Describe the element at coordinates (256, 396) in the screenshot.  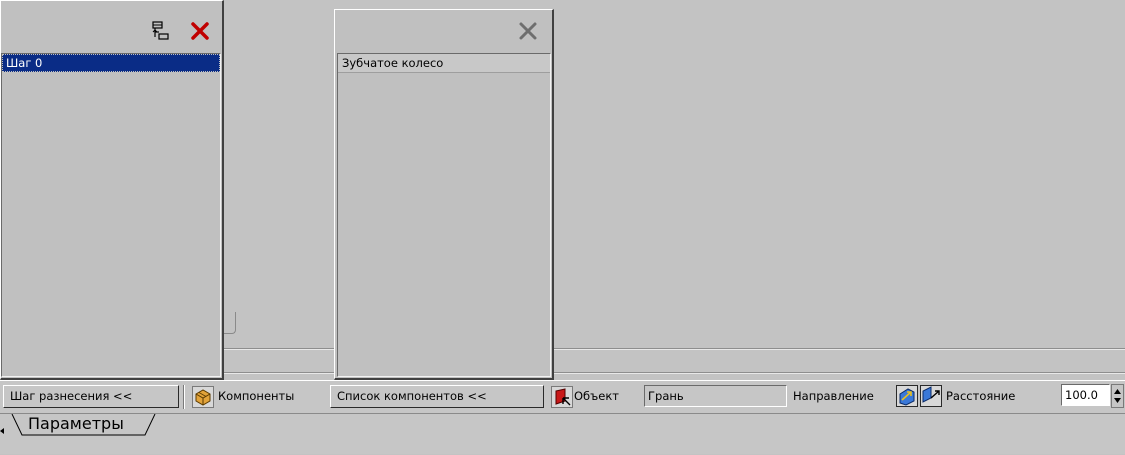
I see `components-label: Компоненты` at that location.